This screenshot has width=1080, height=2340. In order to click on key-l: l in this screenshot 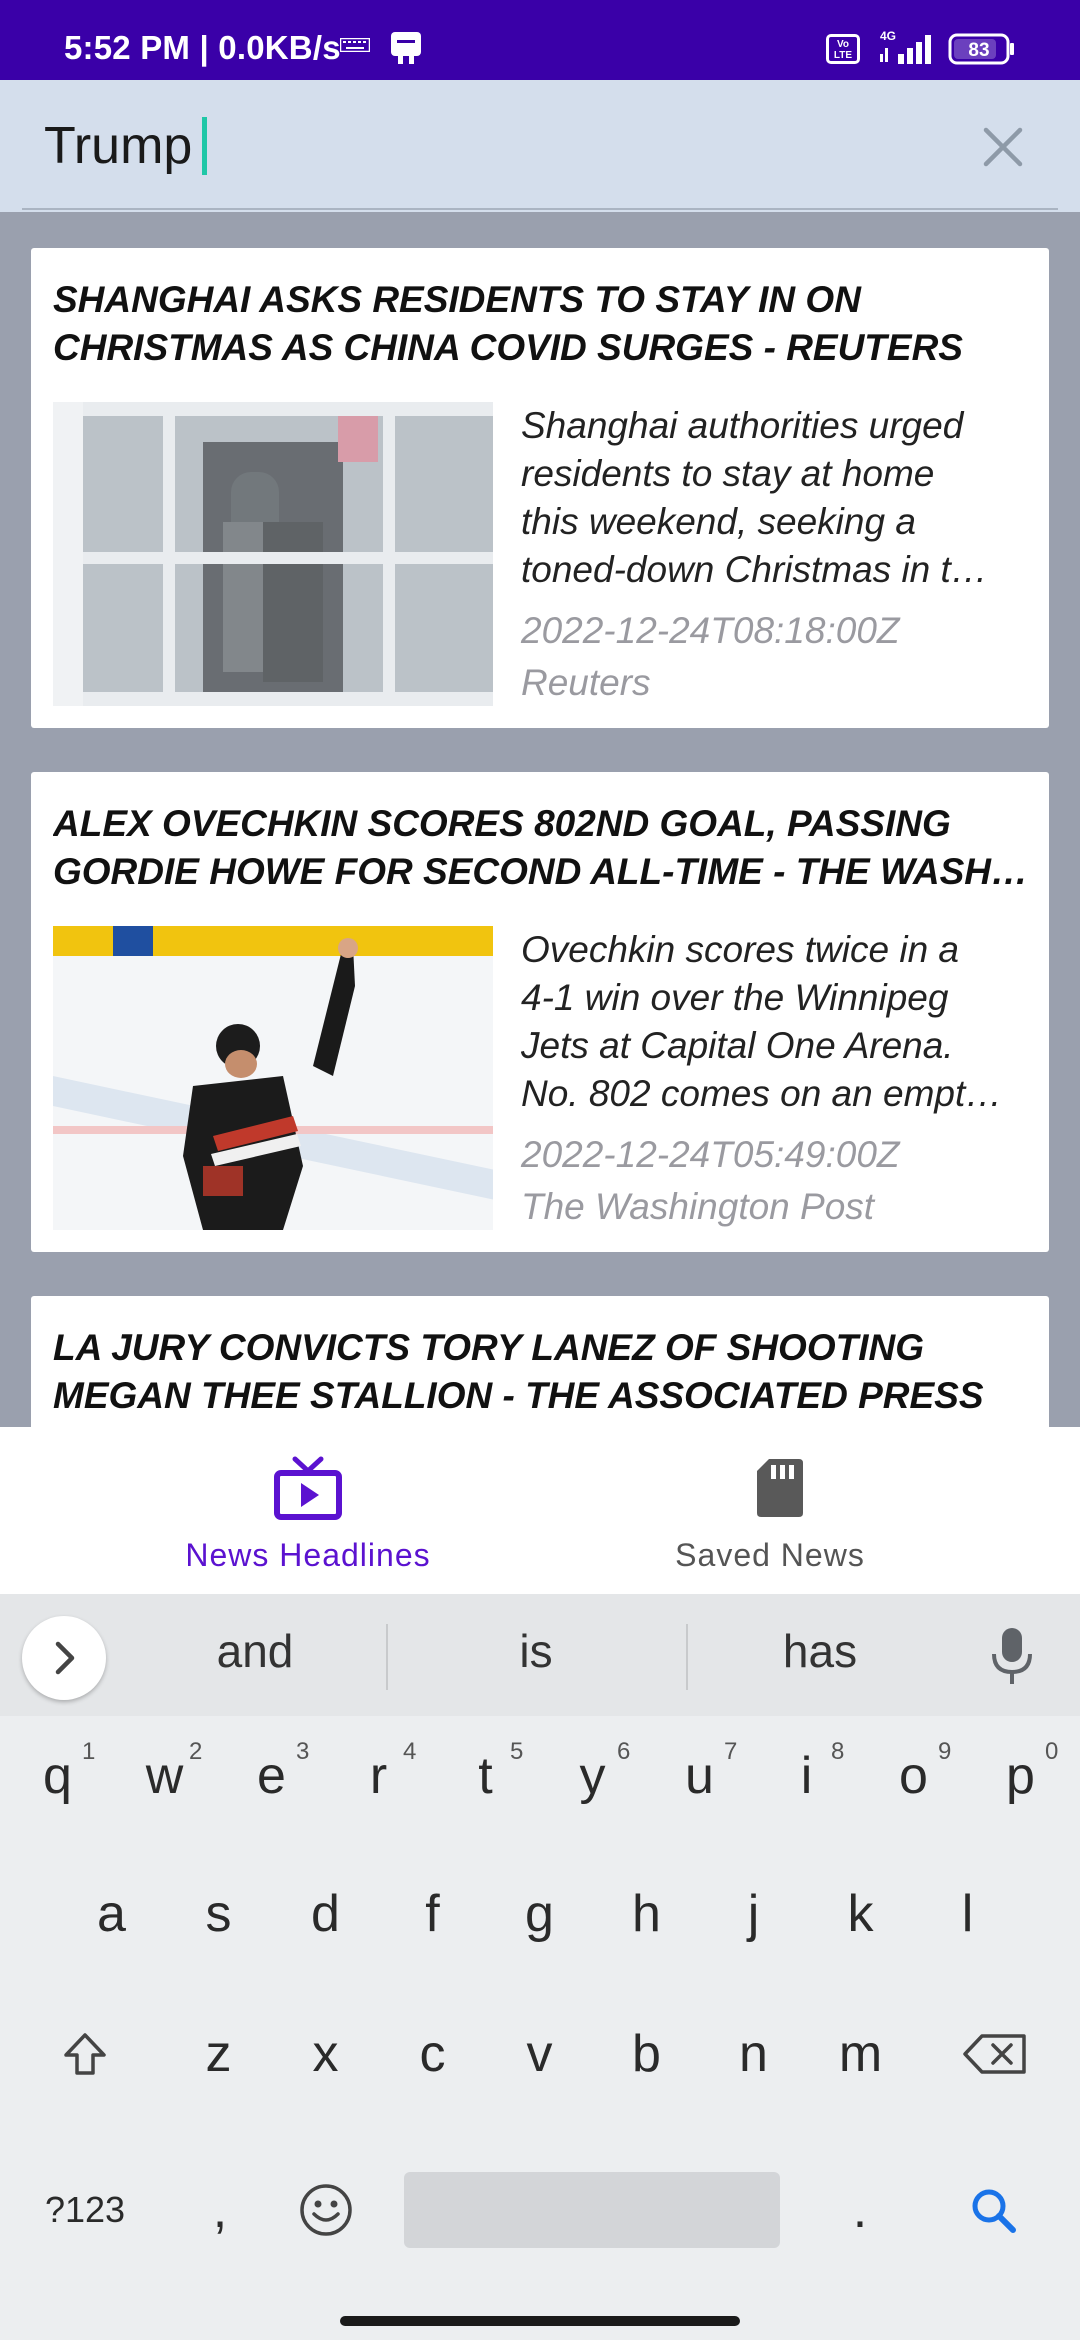, I will do `click(967, 1914)`.